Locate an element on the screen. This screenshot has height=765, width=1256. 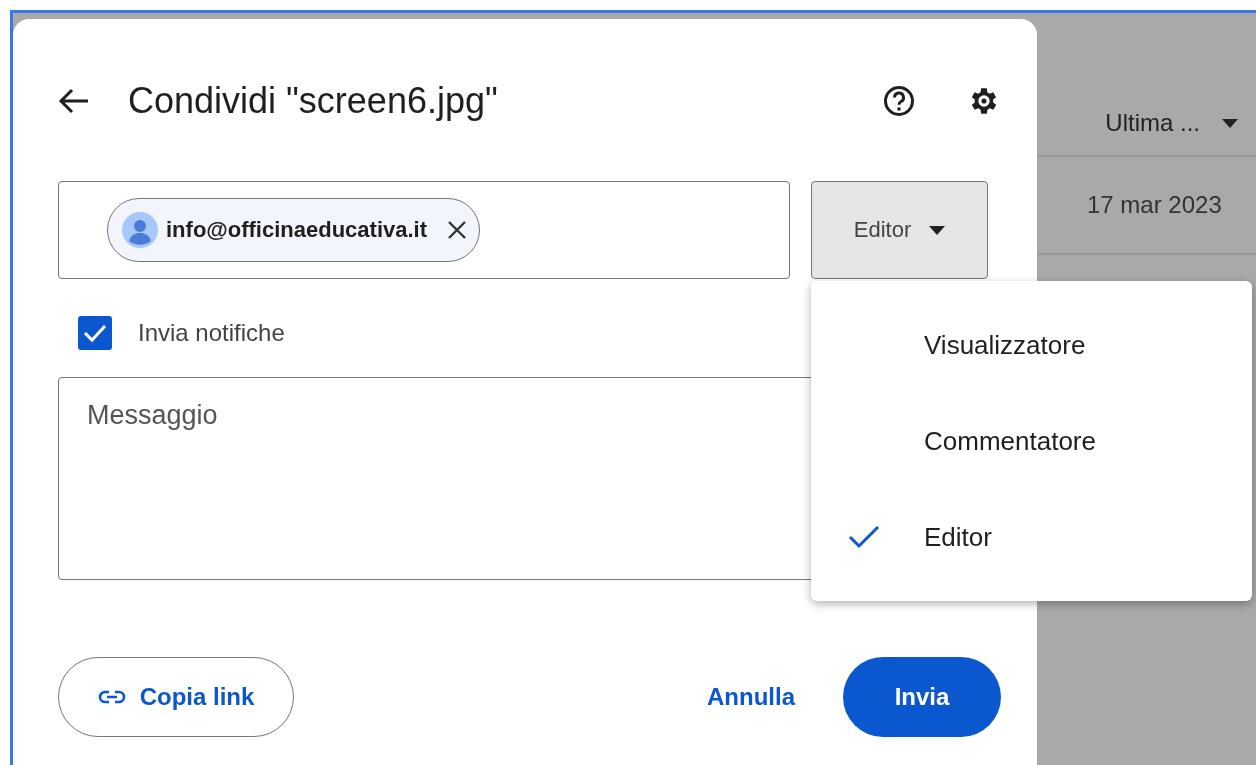
dialog-title: Condividi "screen6.jpg" is located at coordinates (313, 101).